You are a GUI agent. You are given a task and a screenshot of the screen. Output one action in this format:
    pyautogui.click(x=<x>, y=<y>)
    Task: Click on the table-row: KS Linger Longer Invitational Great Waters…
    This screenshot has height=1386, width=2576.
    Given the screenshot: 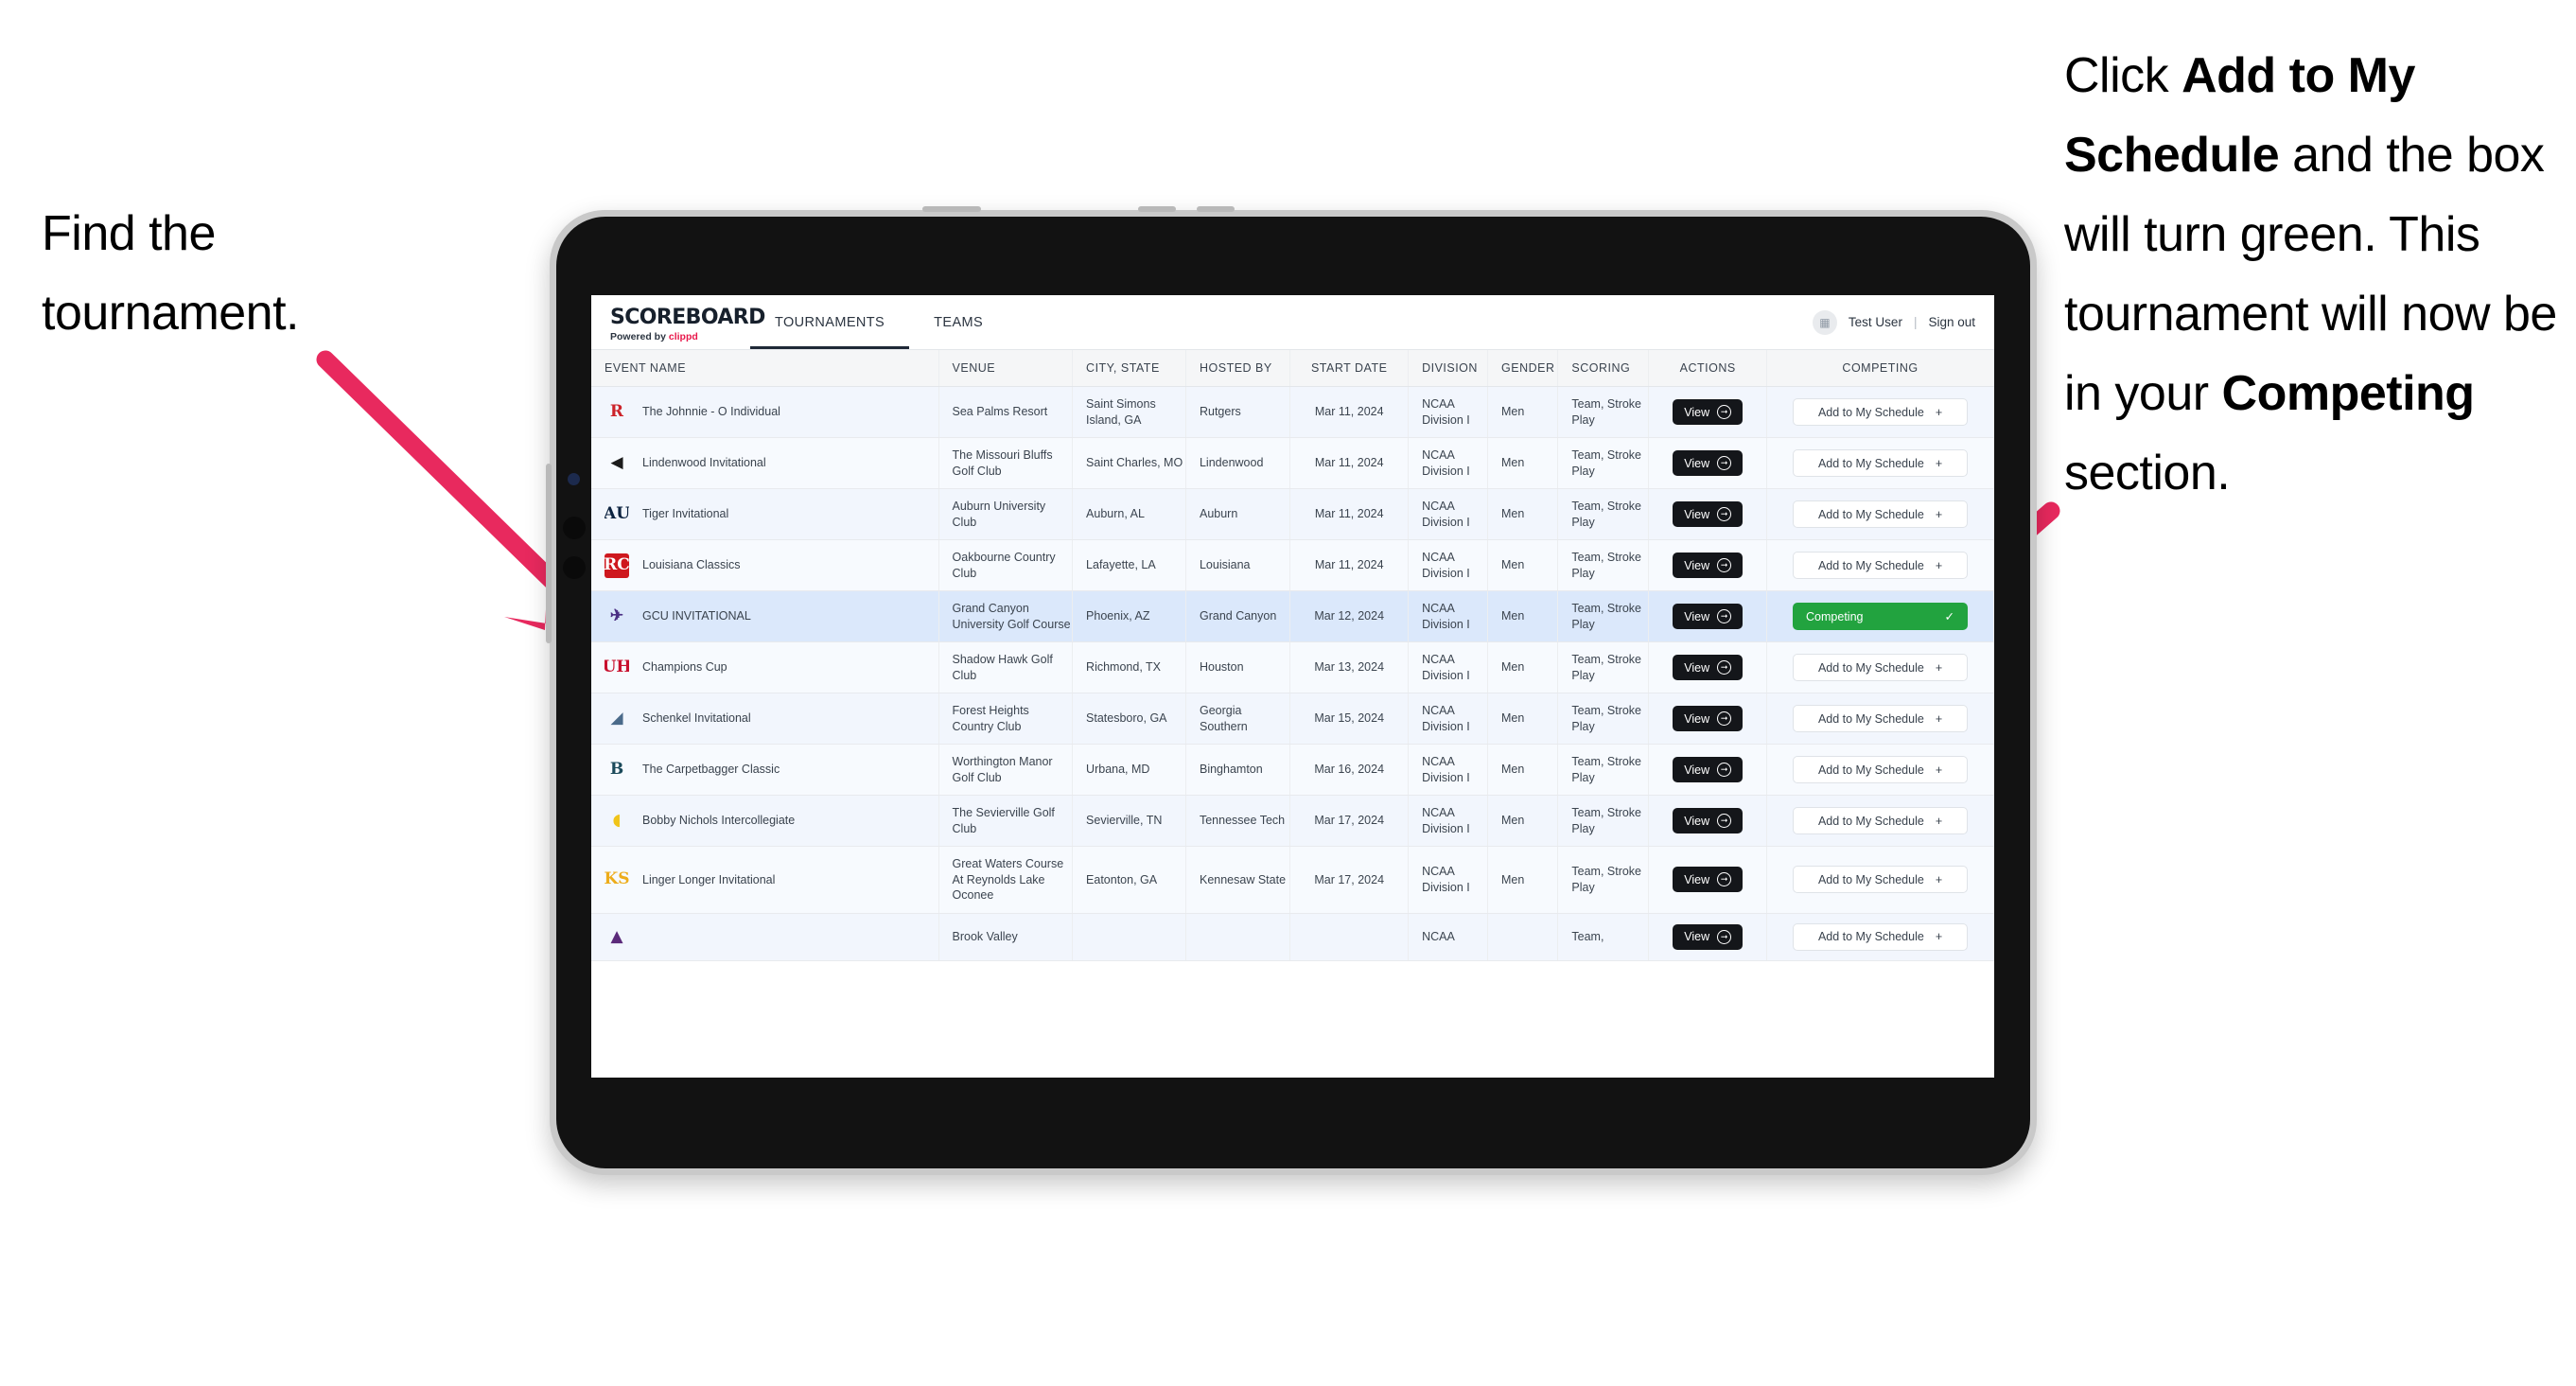 What is the action you would take?
    pyautogui.click(x=1293, y=880)
    